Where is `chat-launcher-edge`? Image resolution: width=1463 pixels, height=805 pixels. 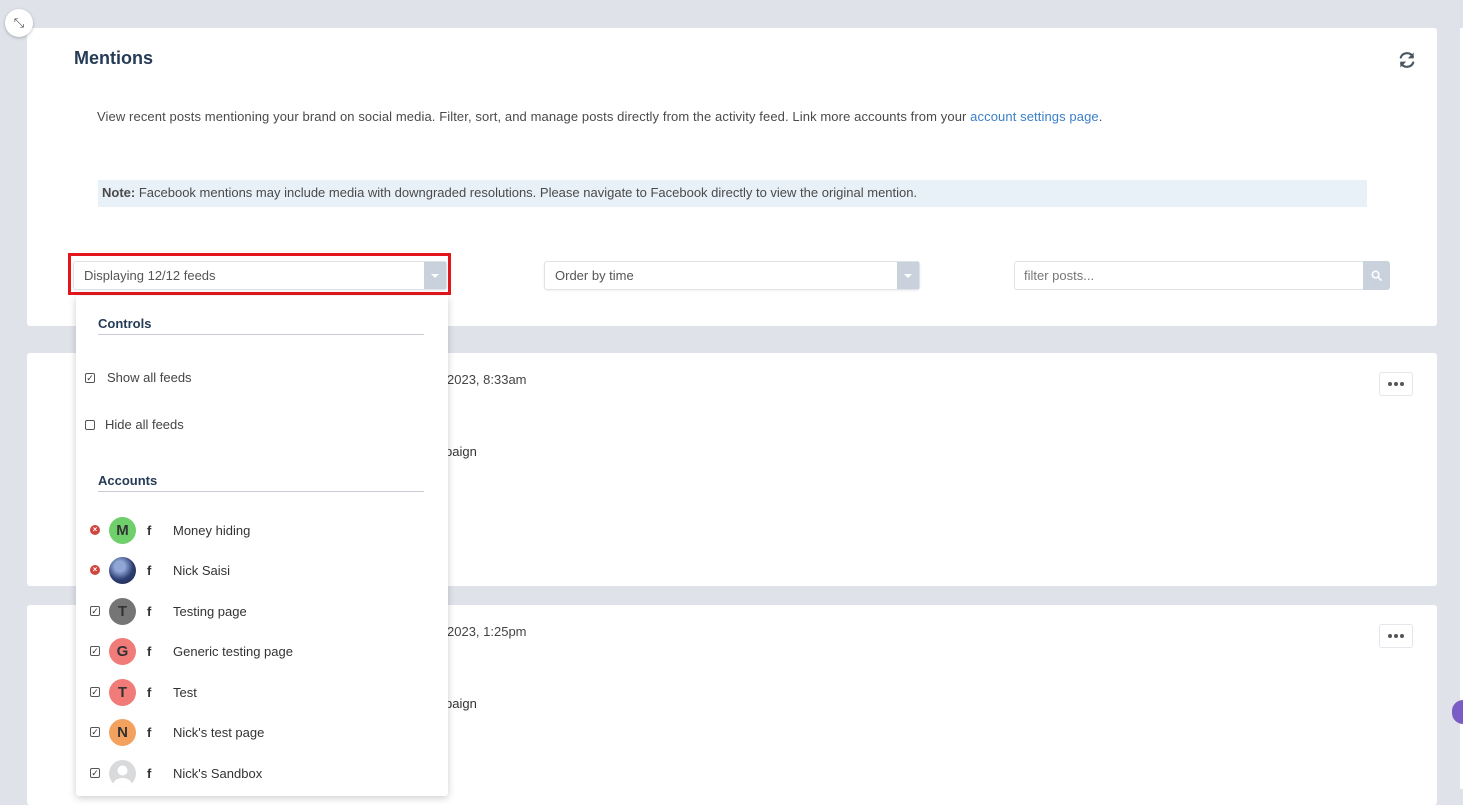
chat-launcher-edge is located at coordinates (1457, 712).